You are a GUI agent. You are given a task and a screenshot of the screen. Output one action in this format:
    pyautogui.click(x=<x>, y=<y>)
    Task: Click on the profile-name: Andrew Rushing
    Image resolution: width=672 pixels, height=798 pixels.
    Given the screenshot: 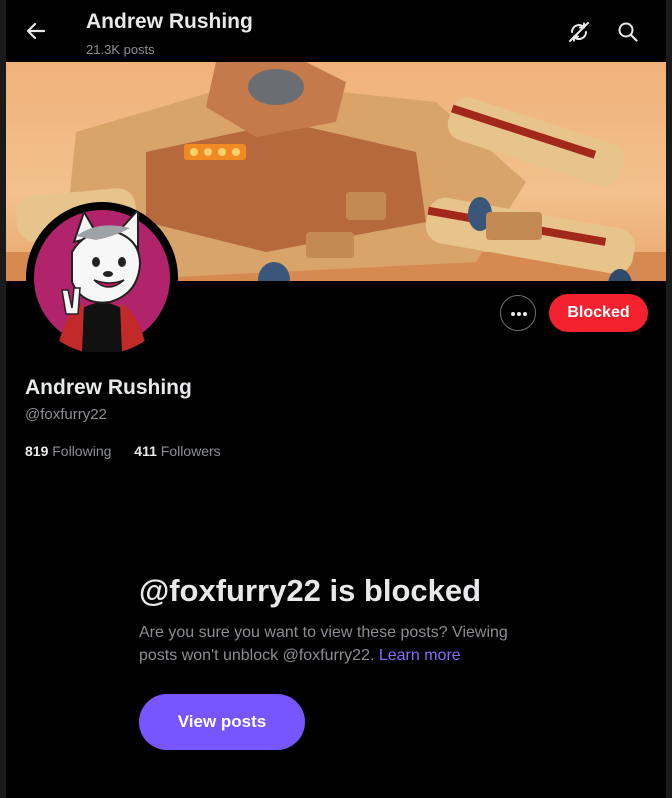 What is the action you would take?
    pyautogui.click(x=108, y=387)
    